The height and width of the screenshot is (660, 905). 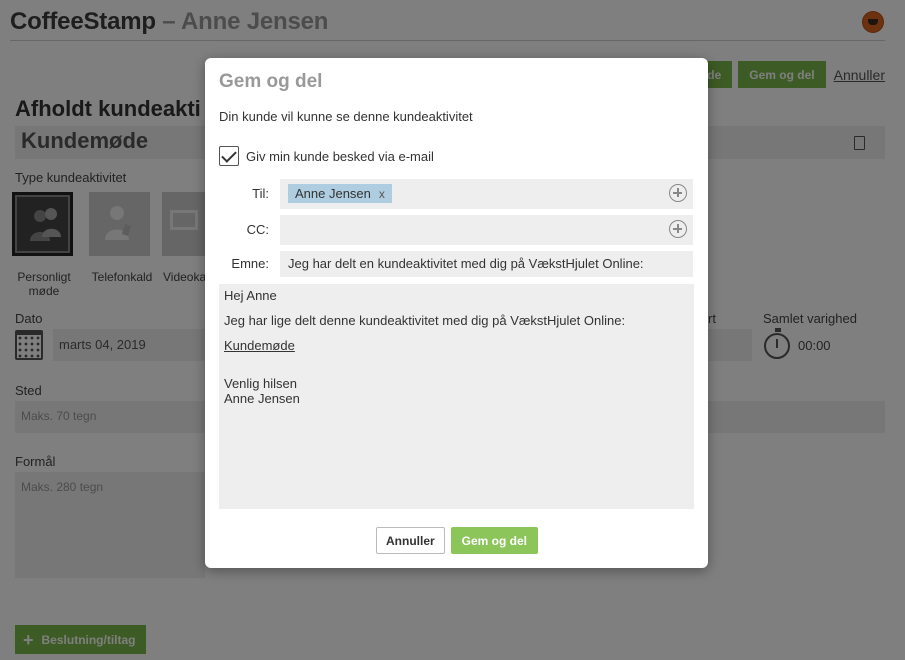 I want to click on modal-actions: Annuller Gem og del, so click(x=457, y=540).